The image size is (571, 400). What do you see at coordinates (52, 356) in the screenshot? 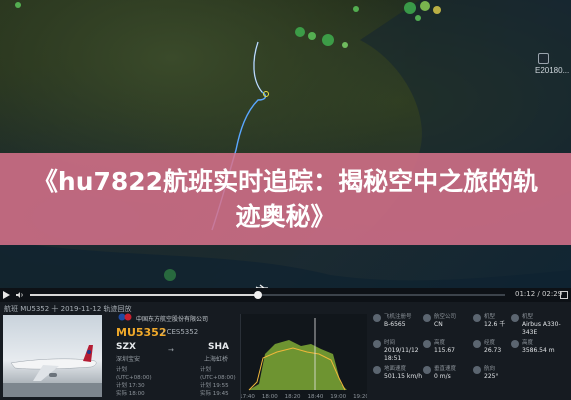
I see `aircraft-photo` at bounding box center [52, 356].